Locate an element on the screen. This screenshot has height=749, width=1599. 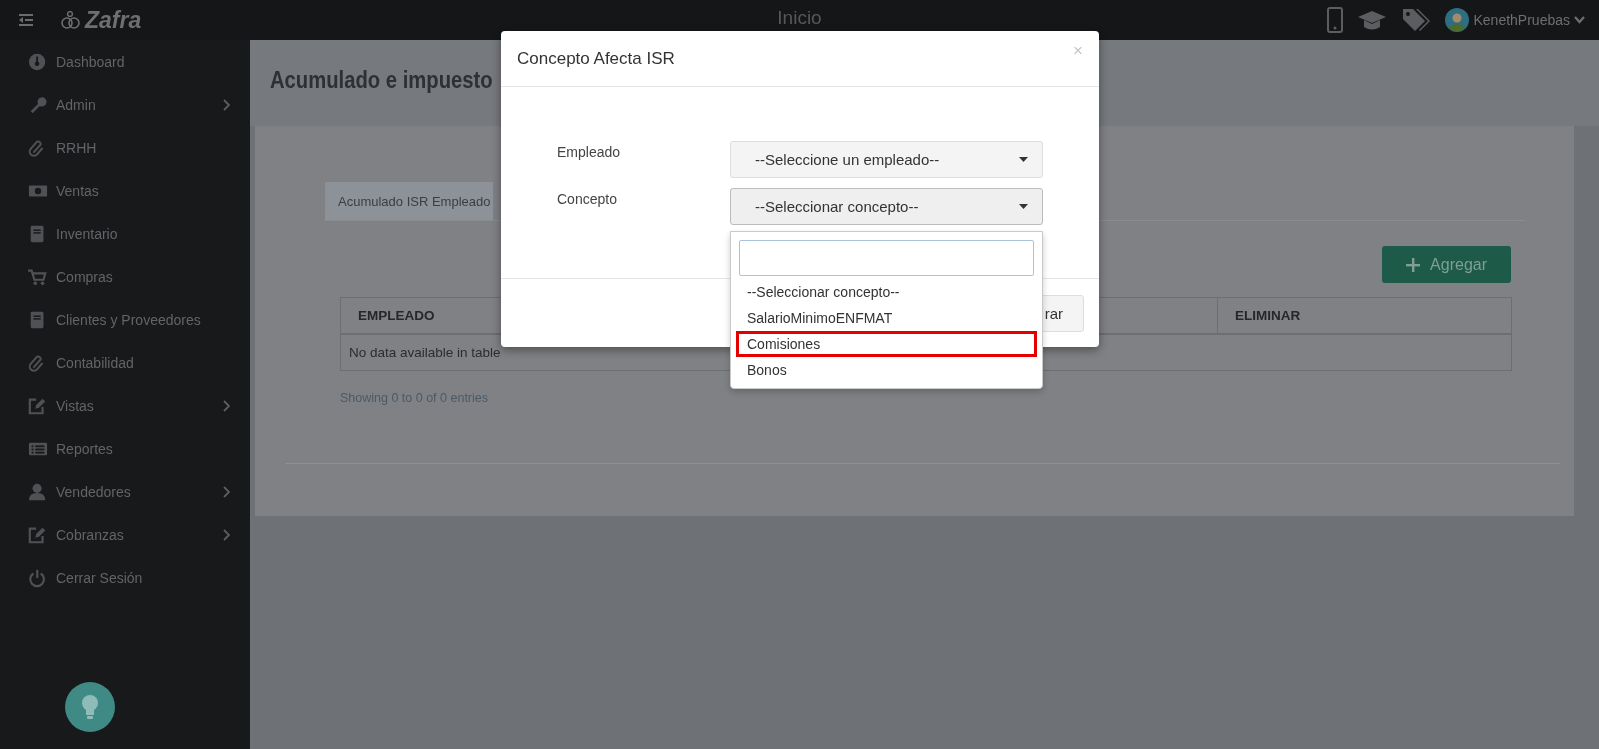
sidebar-item: Admin is located at coordinates (76, 104).